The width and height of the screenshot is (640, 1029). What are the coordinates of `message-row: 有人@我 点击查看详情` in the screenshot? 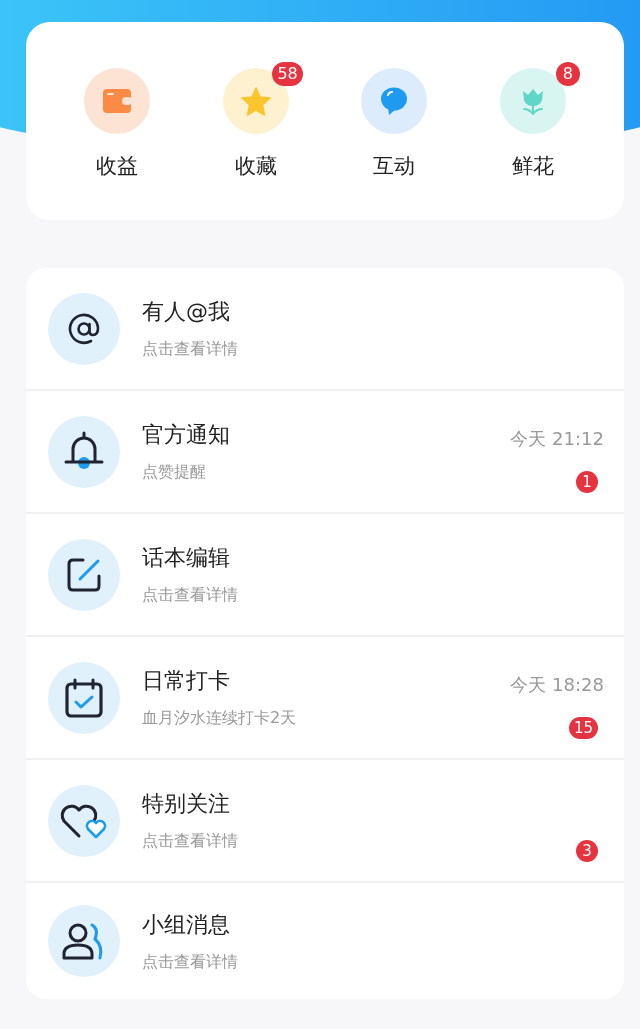 It's located at (325, 329).